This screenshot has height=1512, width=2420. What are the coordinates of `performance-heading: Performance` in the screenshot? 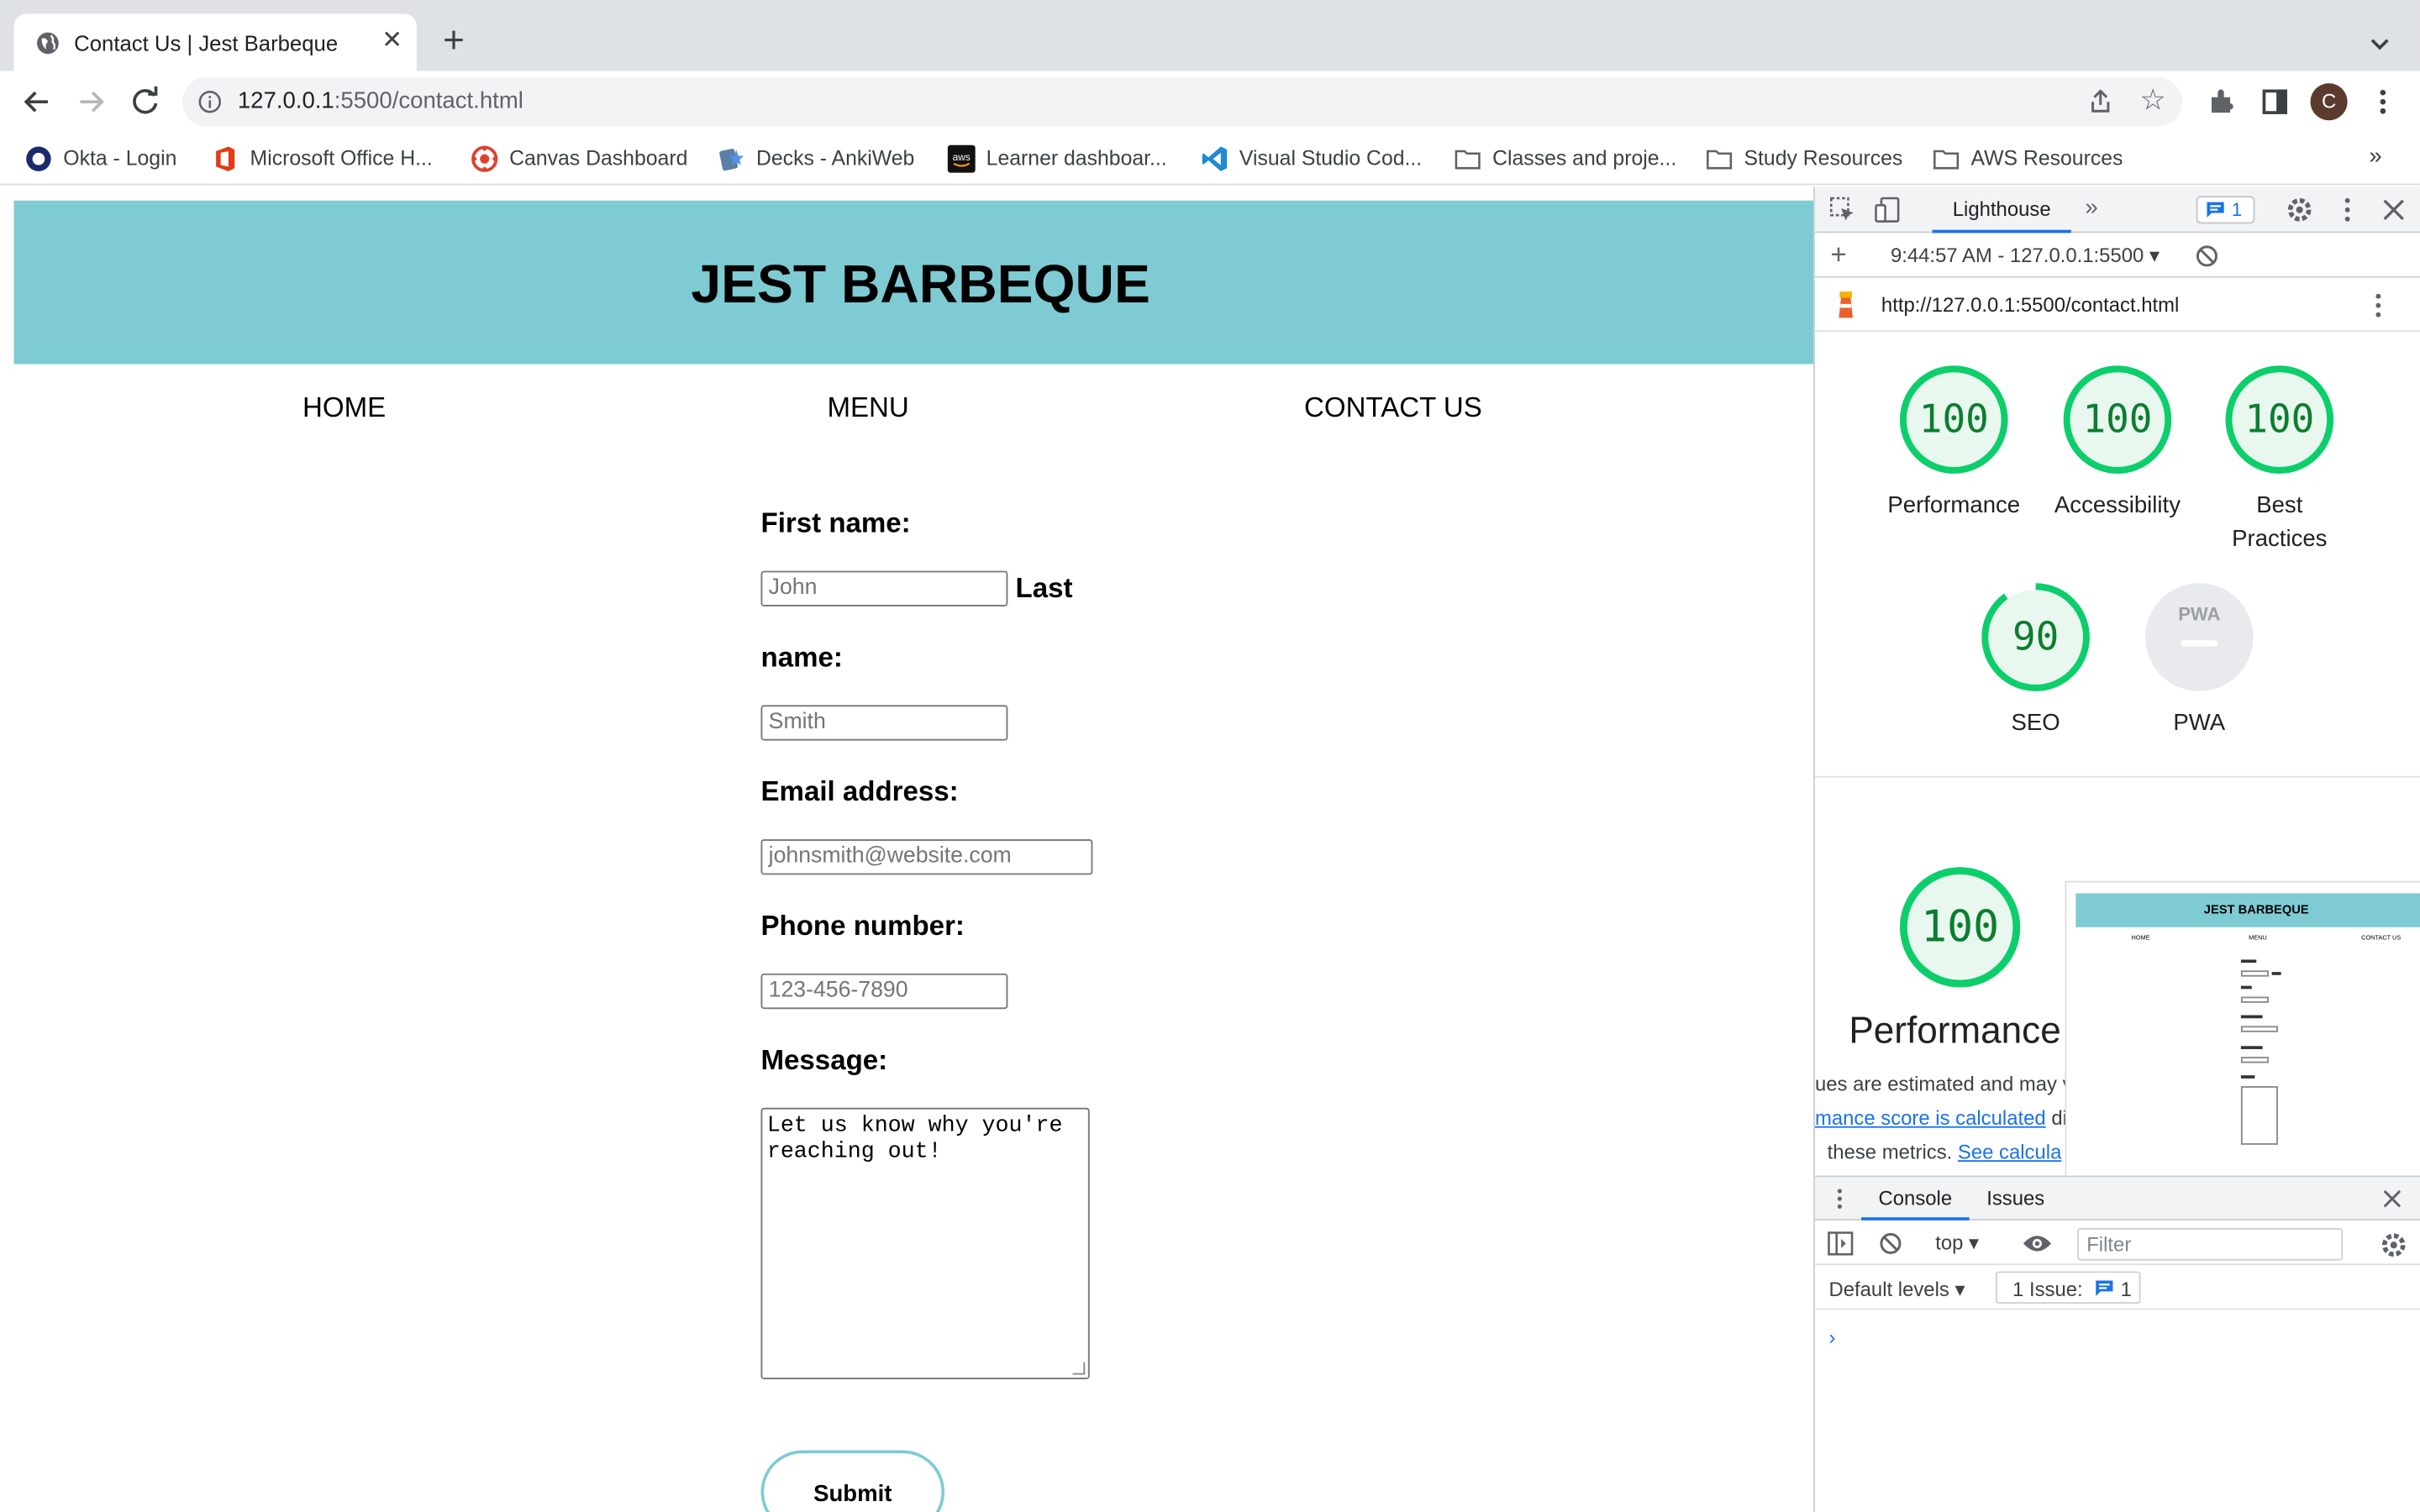 It's located at (1955, 1032).